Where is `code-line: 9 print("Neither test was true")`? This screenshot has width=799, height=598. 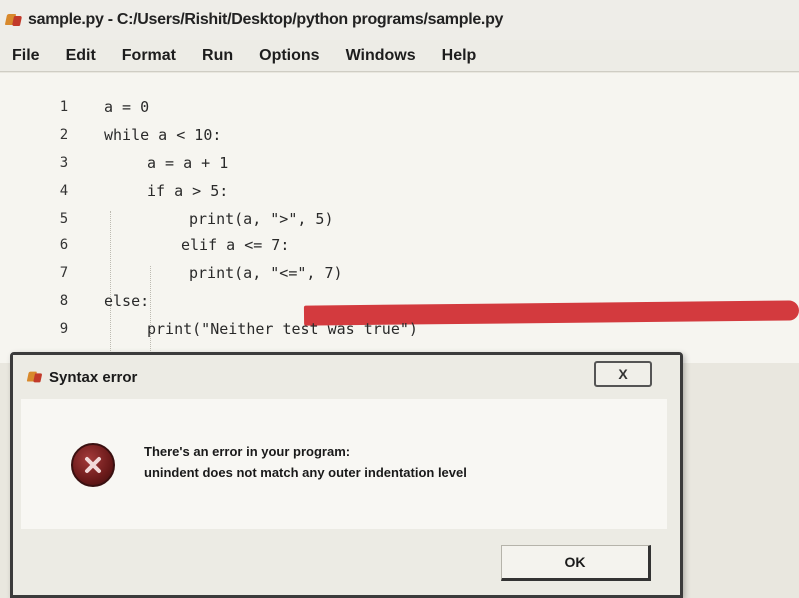 code-line: 9 print("Neither test was true") is located at coordinates (399, 329).